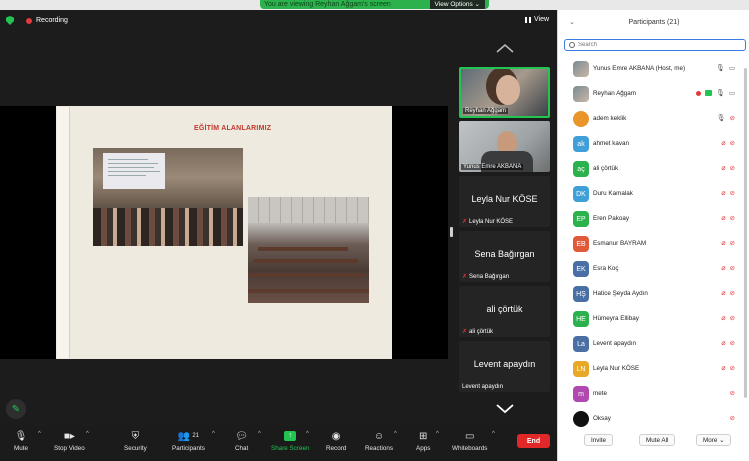  I want to click on video-options-caret-icon: ^, so click(87, 434).